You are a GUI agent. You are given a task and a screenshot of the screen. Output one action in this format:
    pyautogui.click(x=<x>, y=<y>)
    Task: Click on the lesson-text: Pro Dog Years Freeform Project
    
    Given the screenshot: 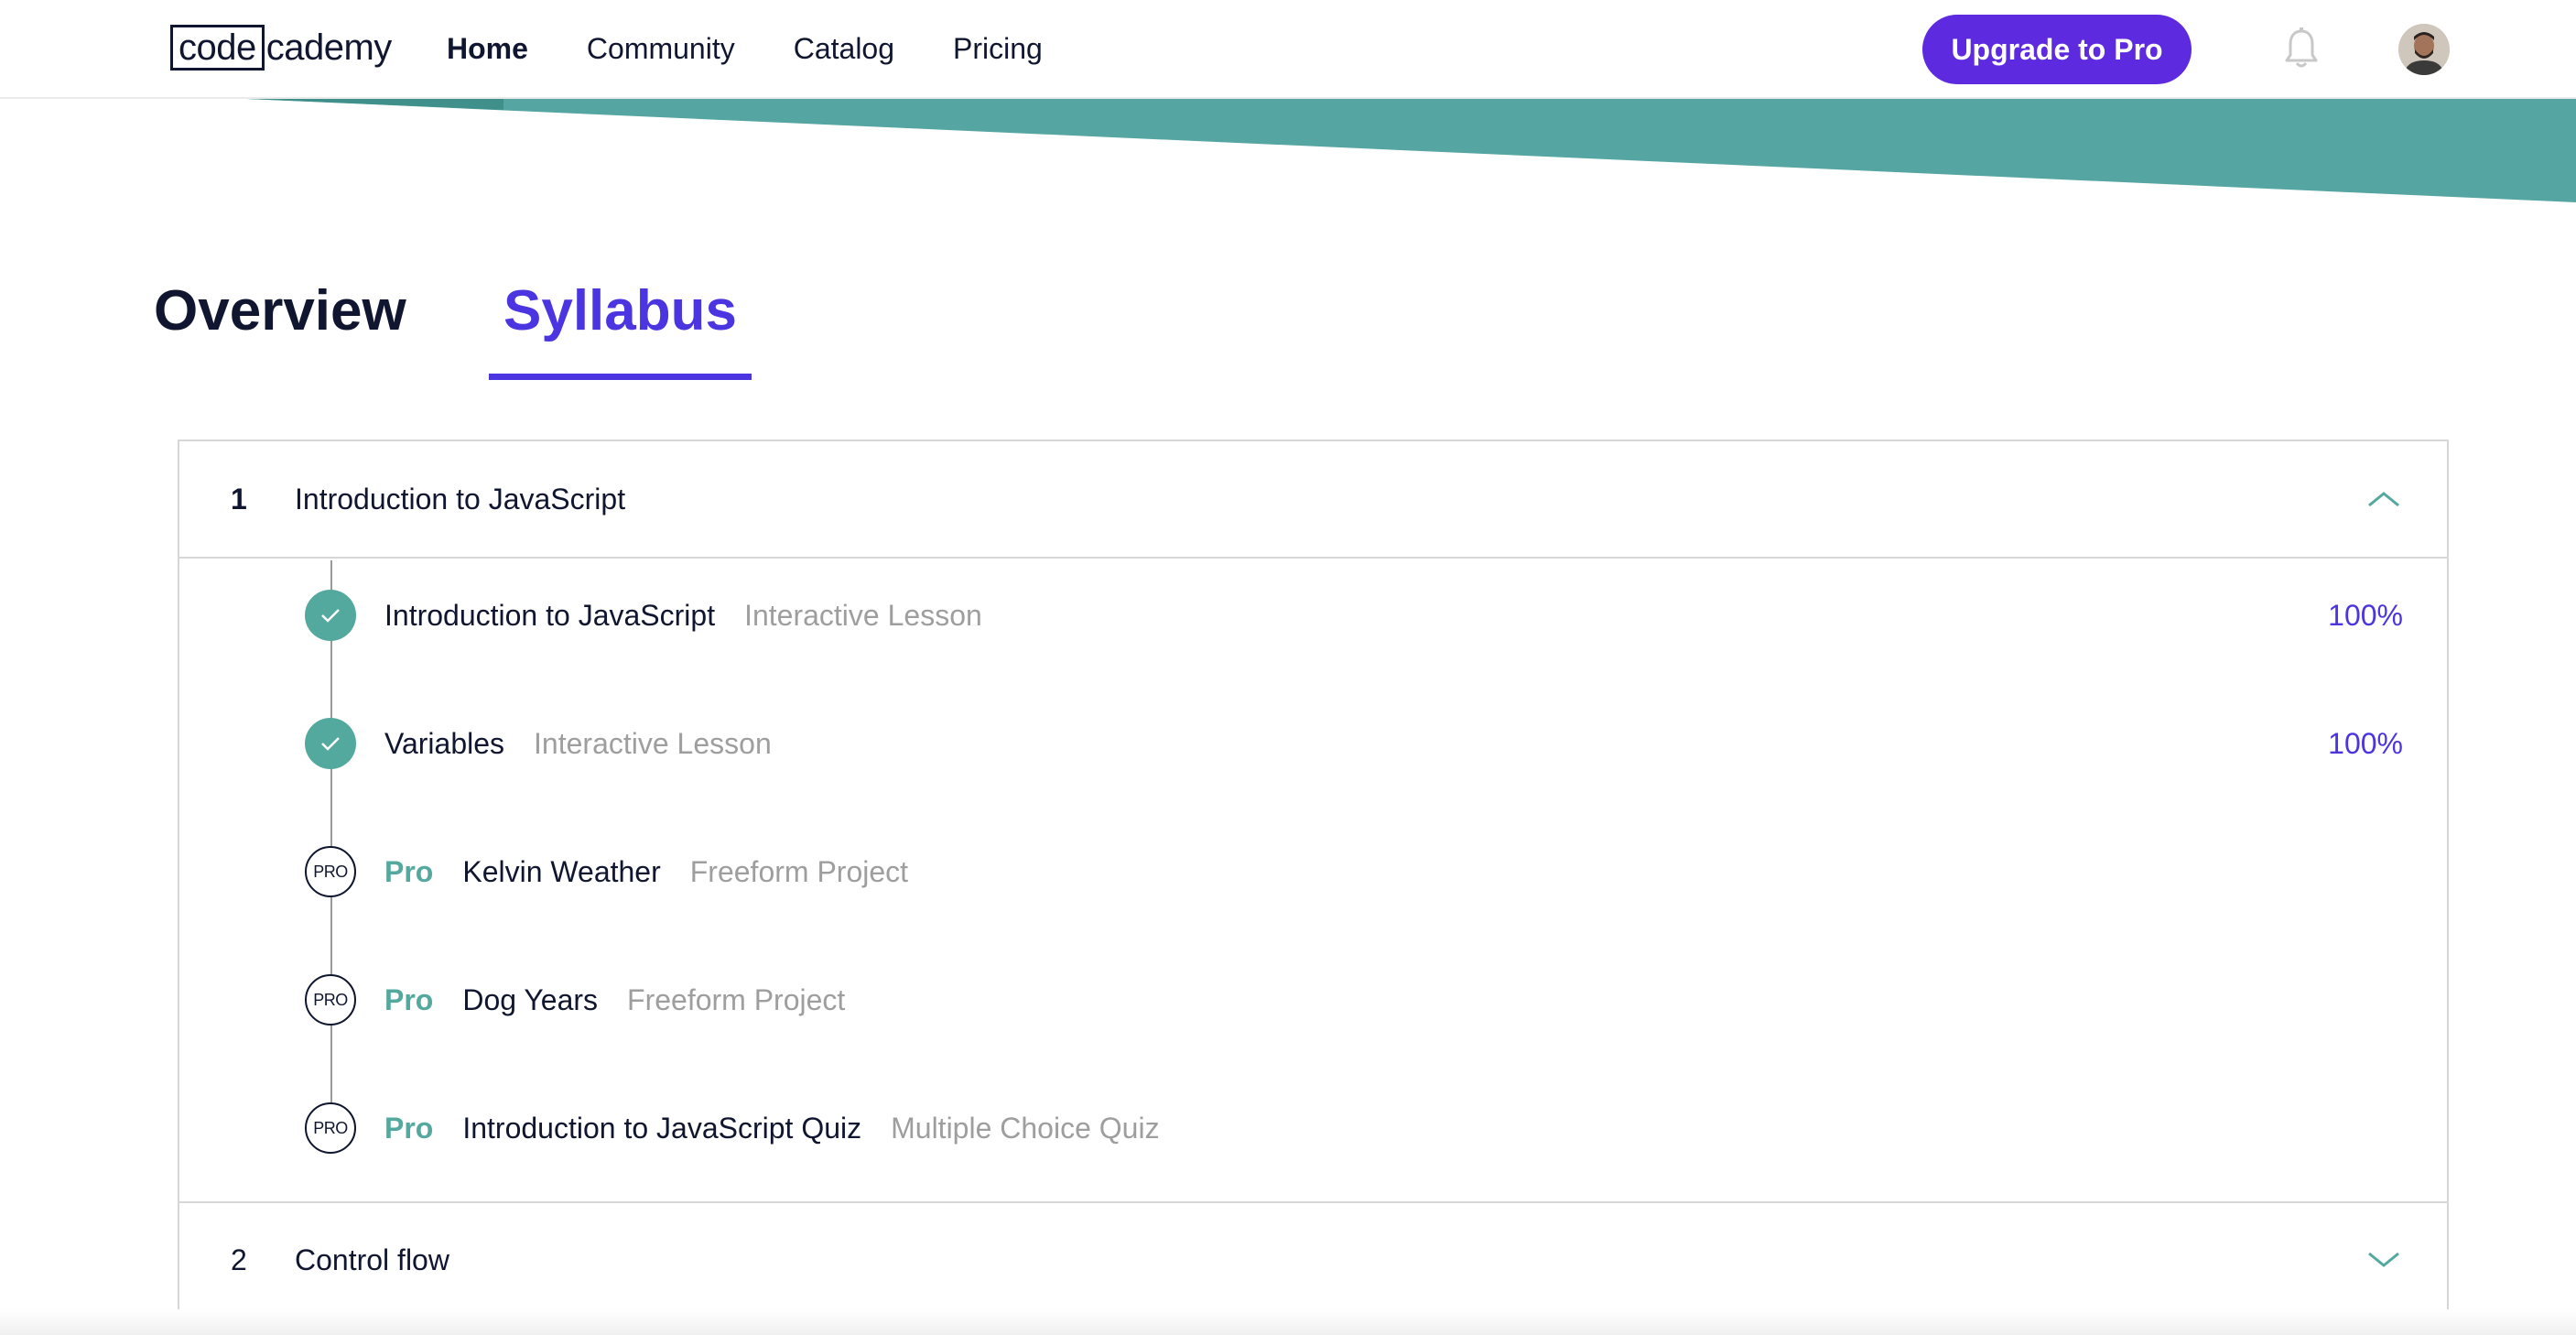 What is the action you would take?
    pyautogui.click(x=614, y=1000)
    